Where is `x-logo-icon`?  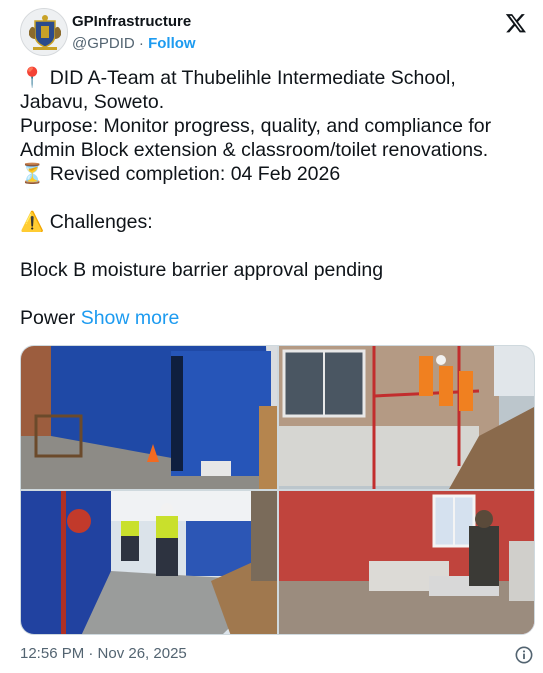 x-logo-icon is located at coordinates (516, 23).